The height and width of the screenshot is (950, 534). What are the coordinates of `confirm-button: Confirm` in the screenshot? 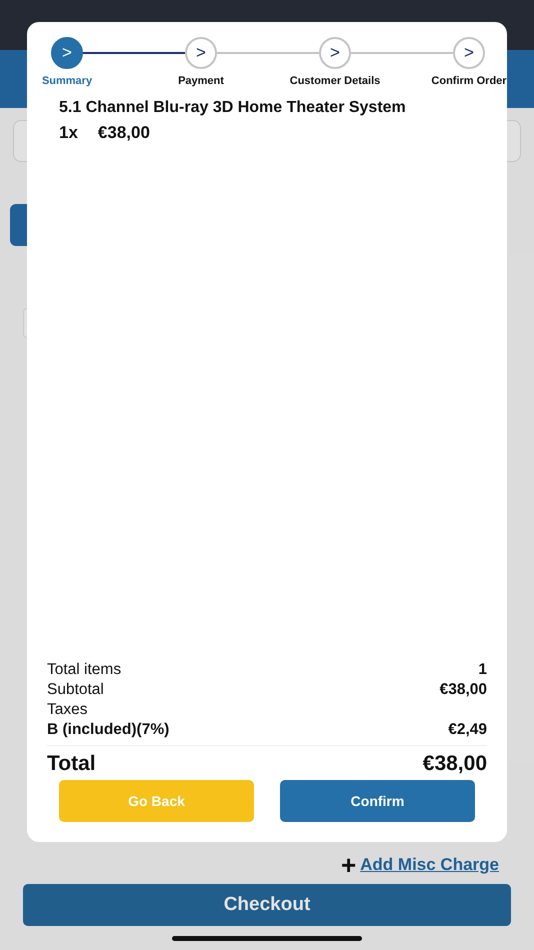 It's located at (377, 801).